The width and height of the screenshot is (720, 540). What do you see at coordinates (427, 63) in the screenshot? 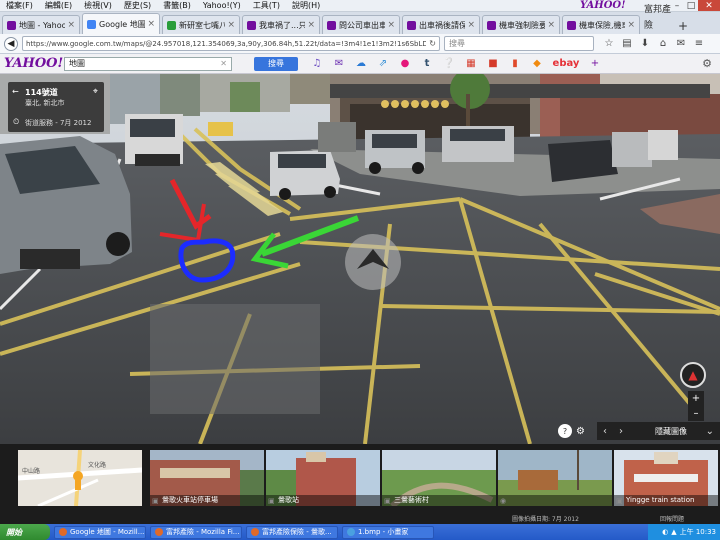
I see `tumblr-icon: t` at bounding box center [427, 63].